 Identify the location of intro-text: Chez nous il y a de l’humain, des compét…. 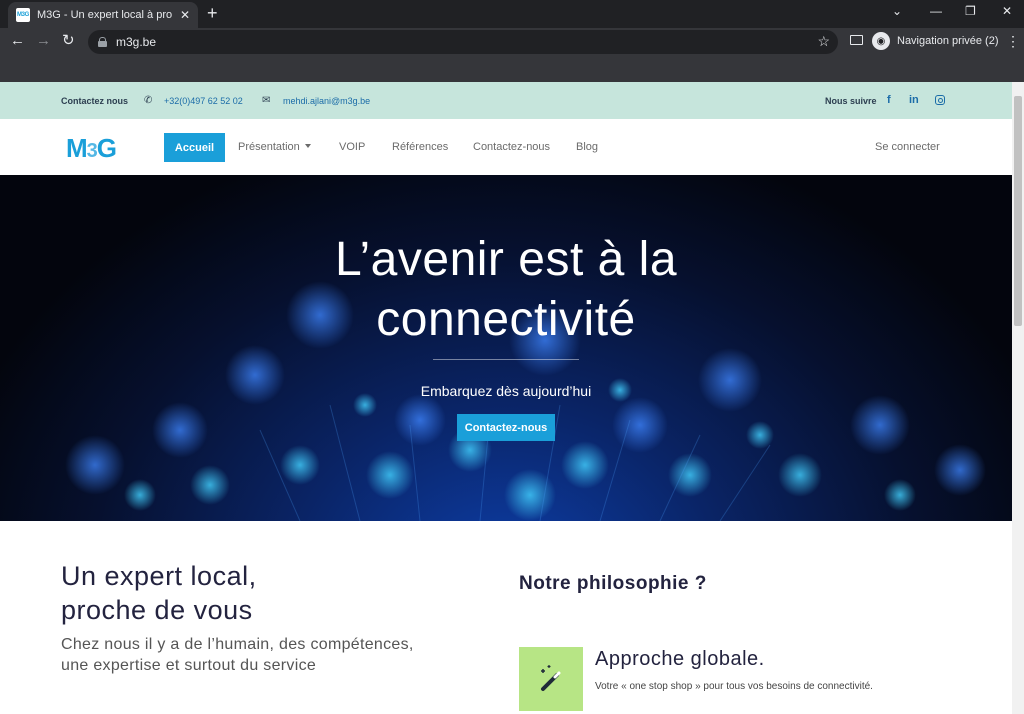
(271, 655).